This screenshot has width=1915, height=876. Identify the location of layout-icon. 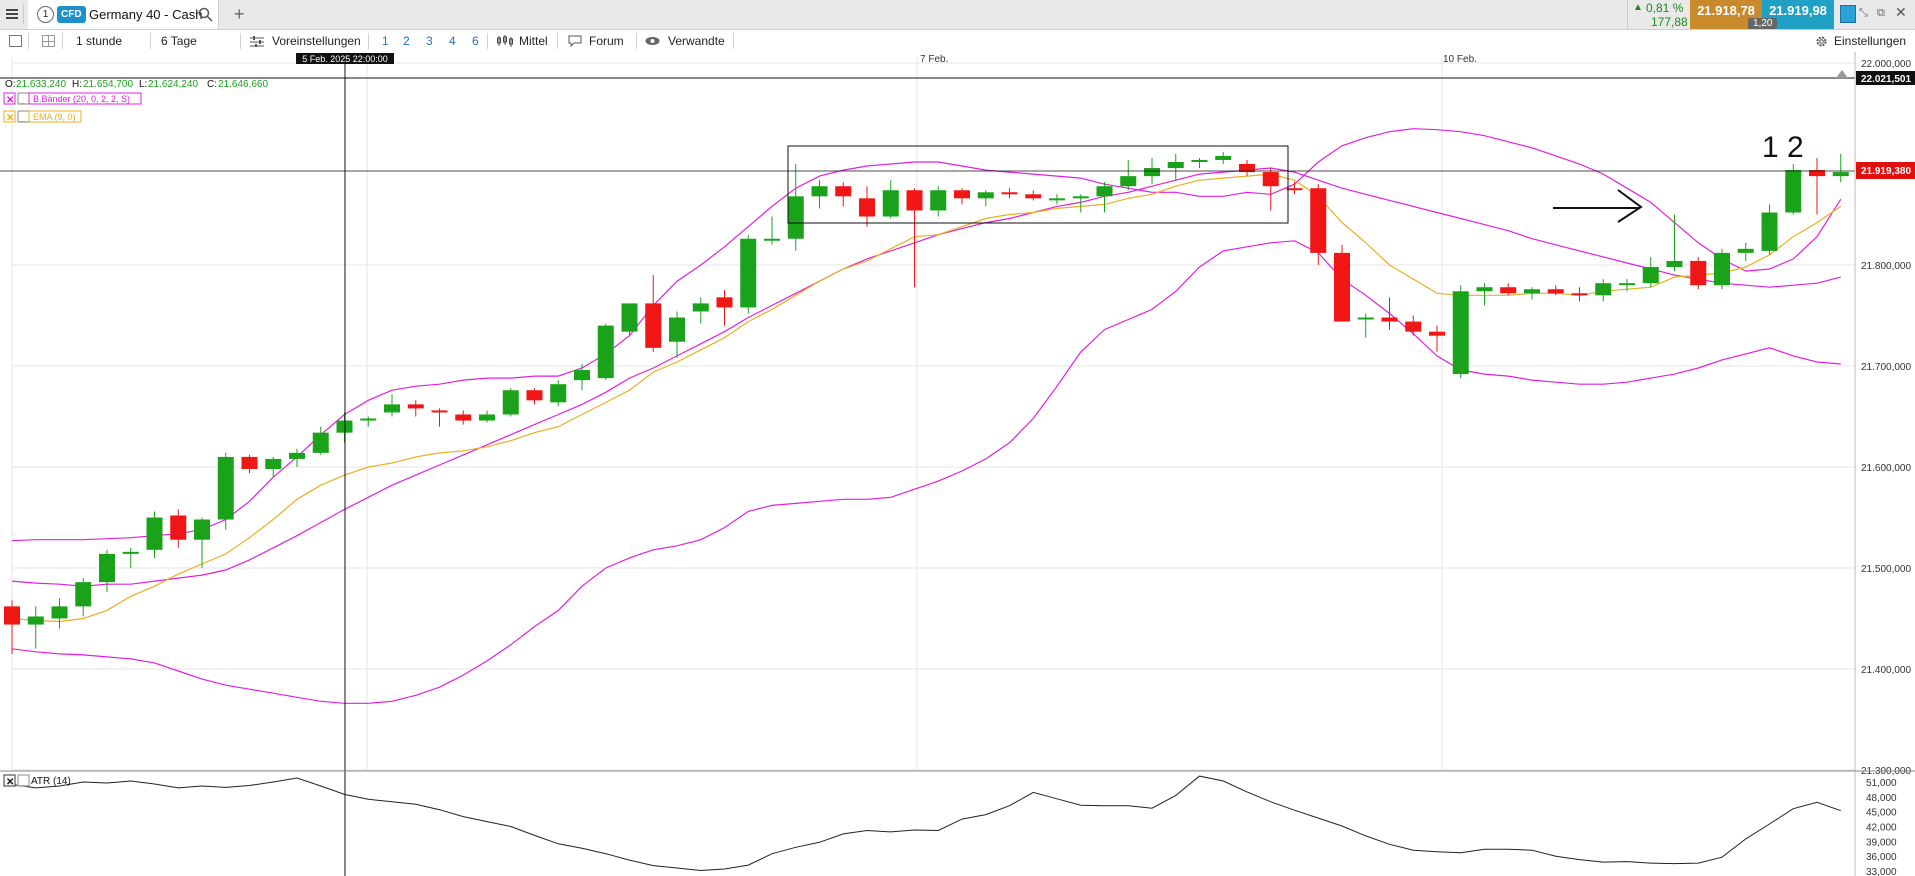
(48, 41).